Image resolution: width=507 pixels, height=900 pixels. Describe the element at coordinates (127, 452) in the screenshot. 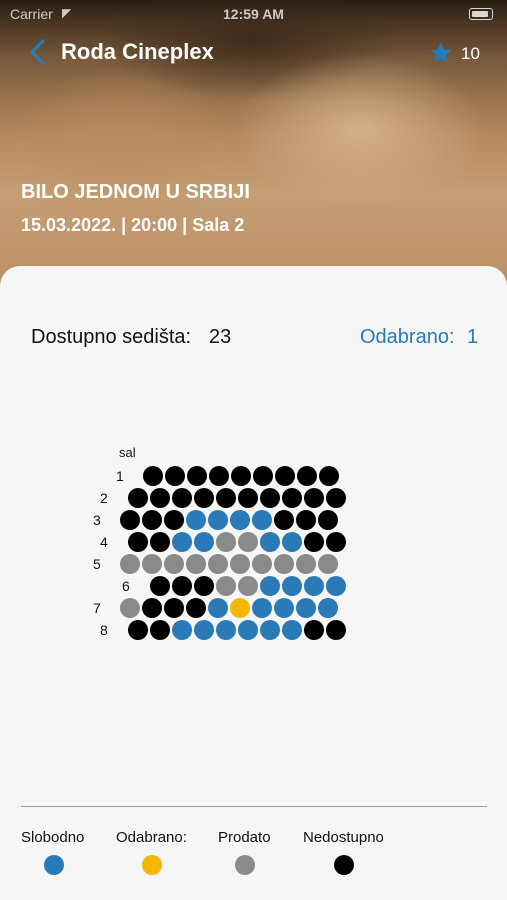

I see `hall-label: sal` at that location.